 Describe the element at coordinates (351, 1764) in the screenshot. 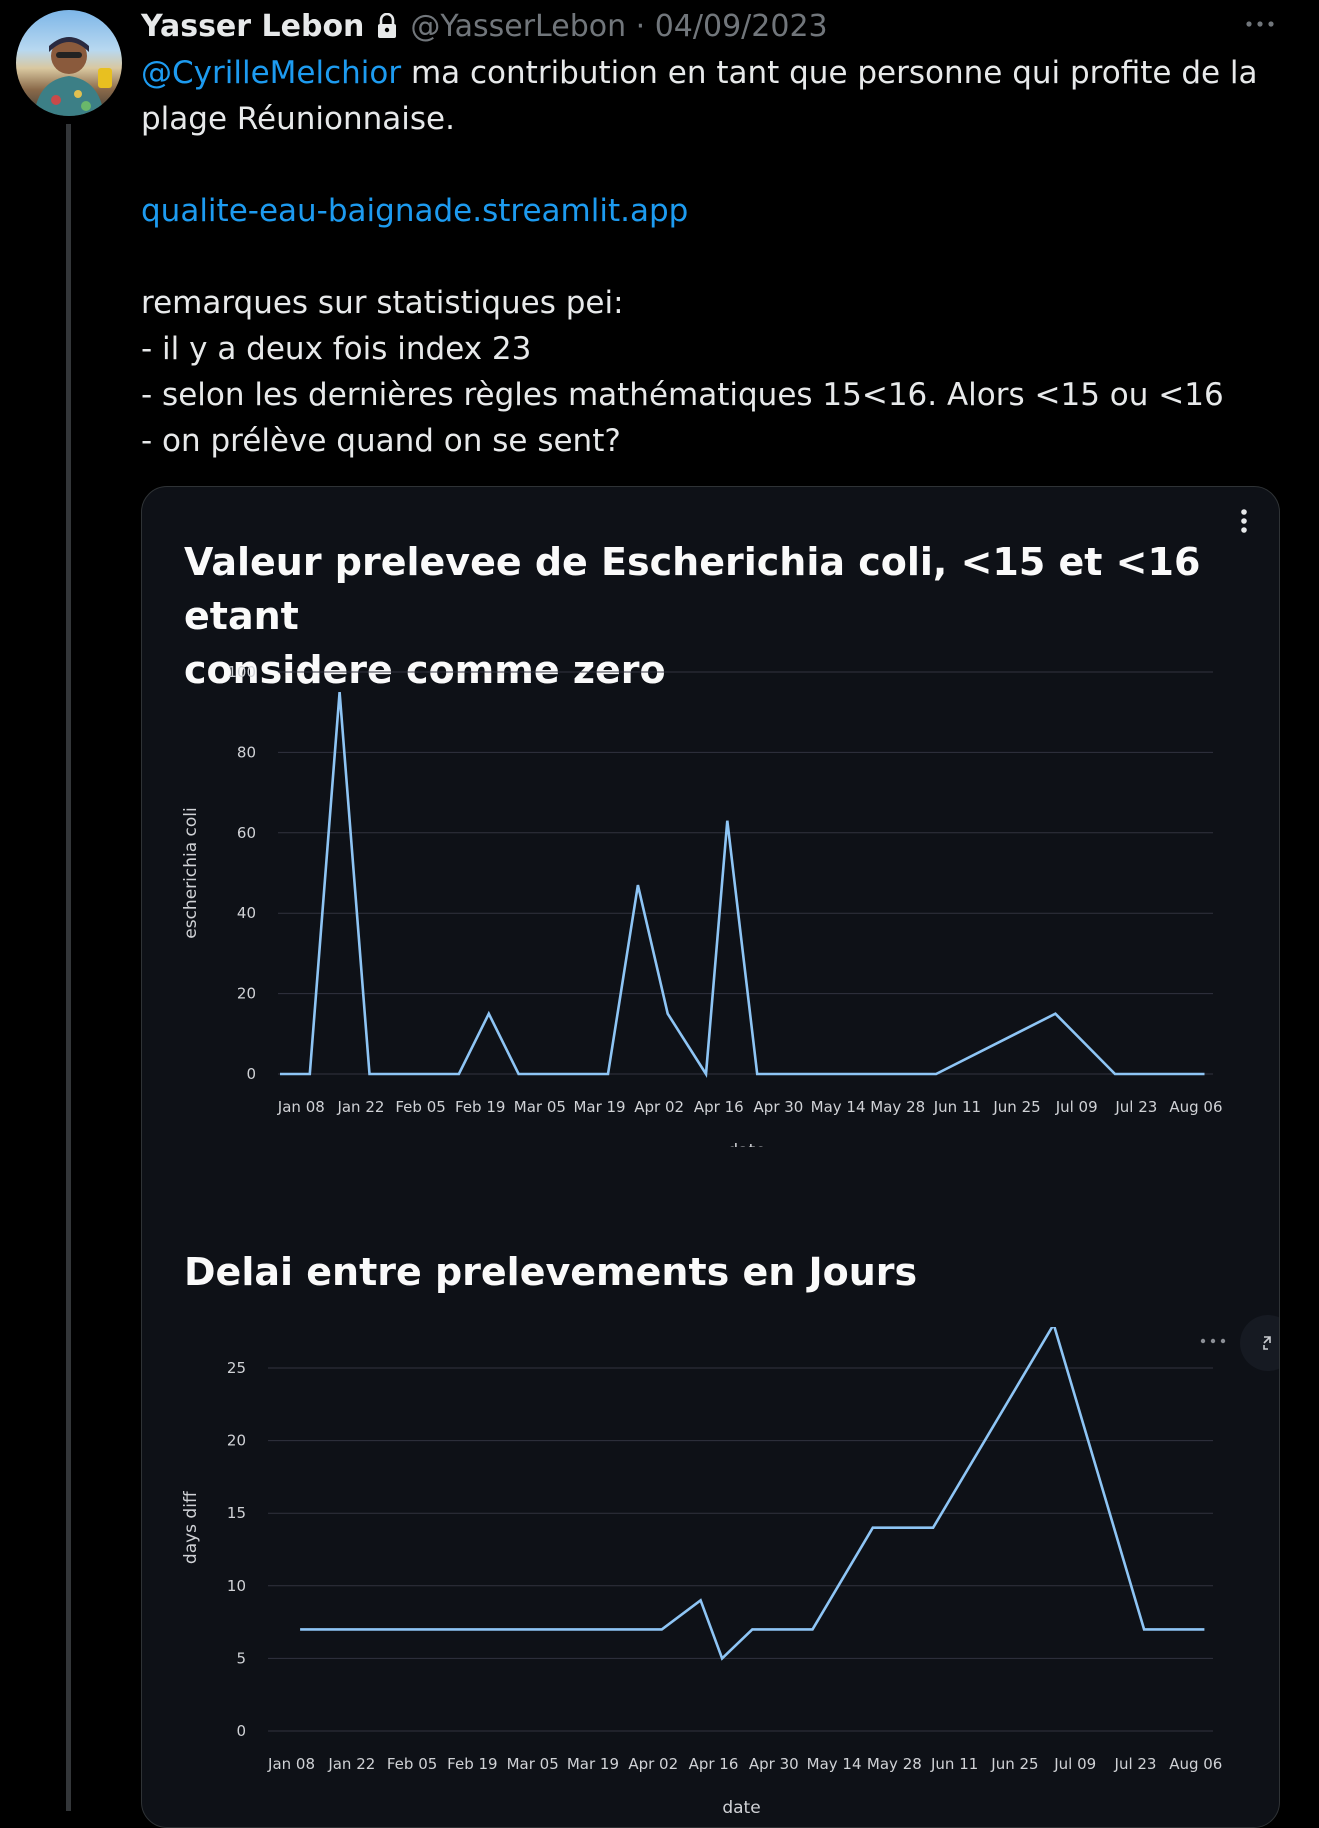

I see `chart2-x-tick-label: Jan 22` at that location.